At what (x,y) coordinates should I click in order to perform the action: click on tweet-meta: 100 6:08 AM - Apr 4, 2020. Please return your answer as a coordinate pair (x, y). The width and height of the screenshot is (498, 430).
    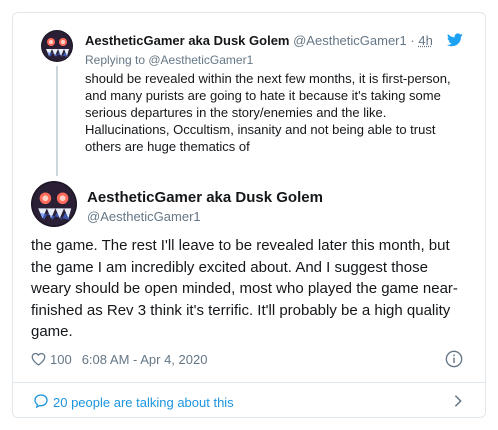
    Looking at the image, I should click on (119, 359).